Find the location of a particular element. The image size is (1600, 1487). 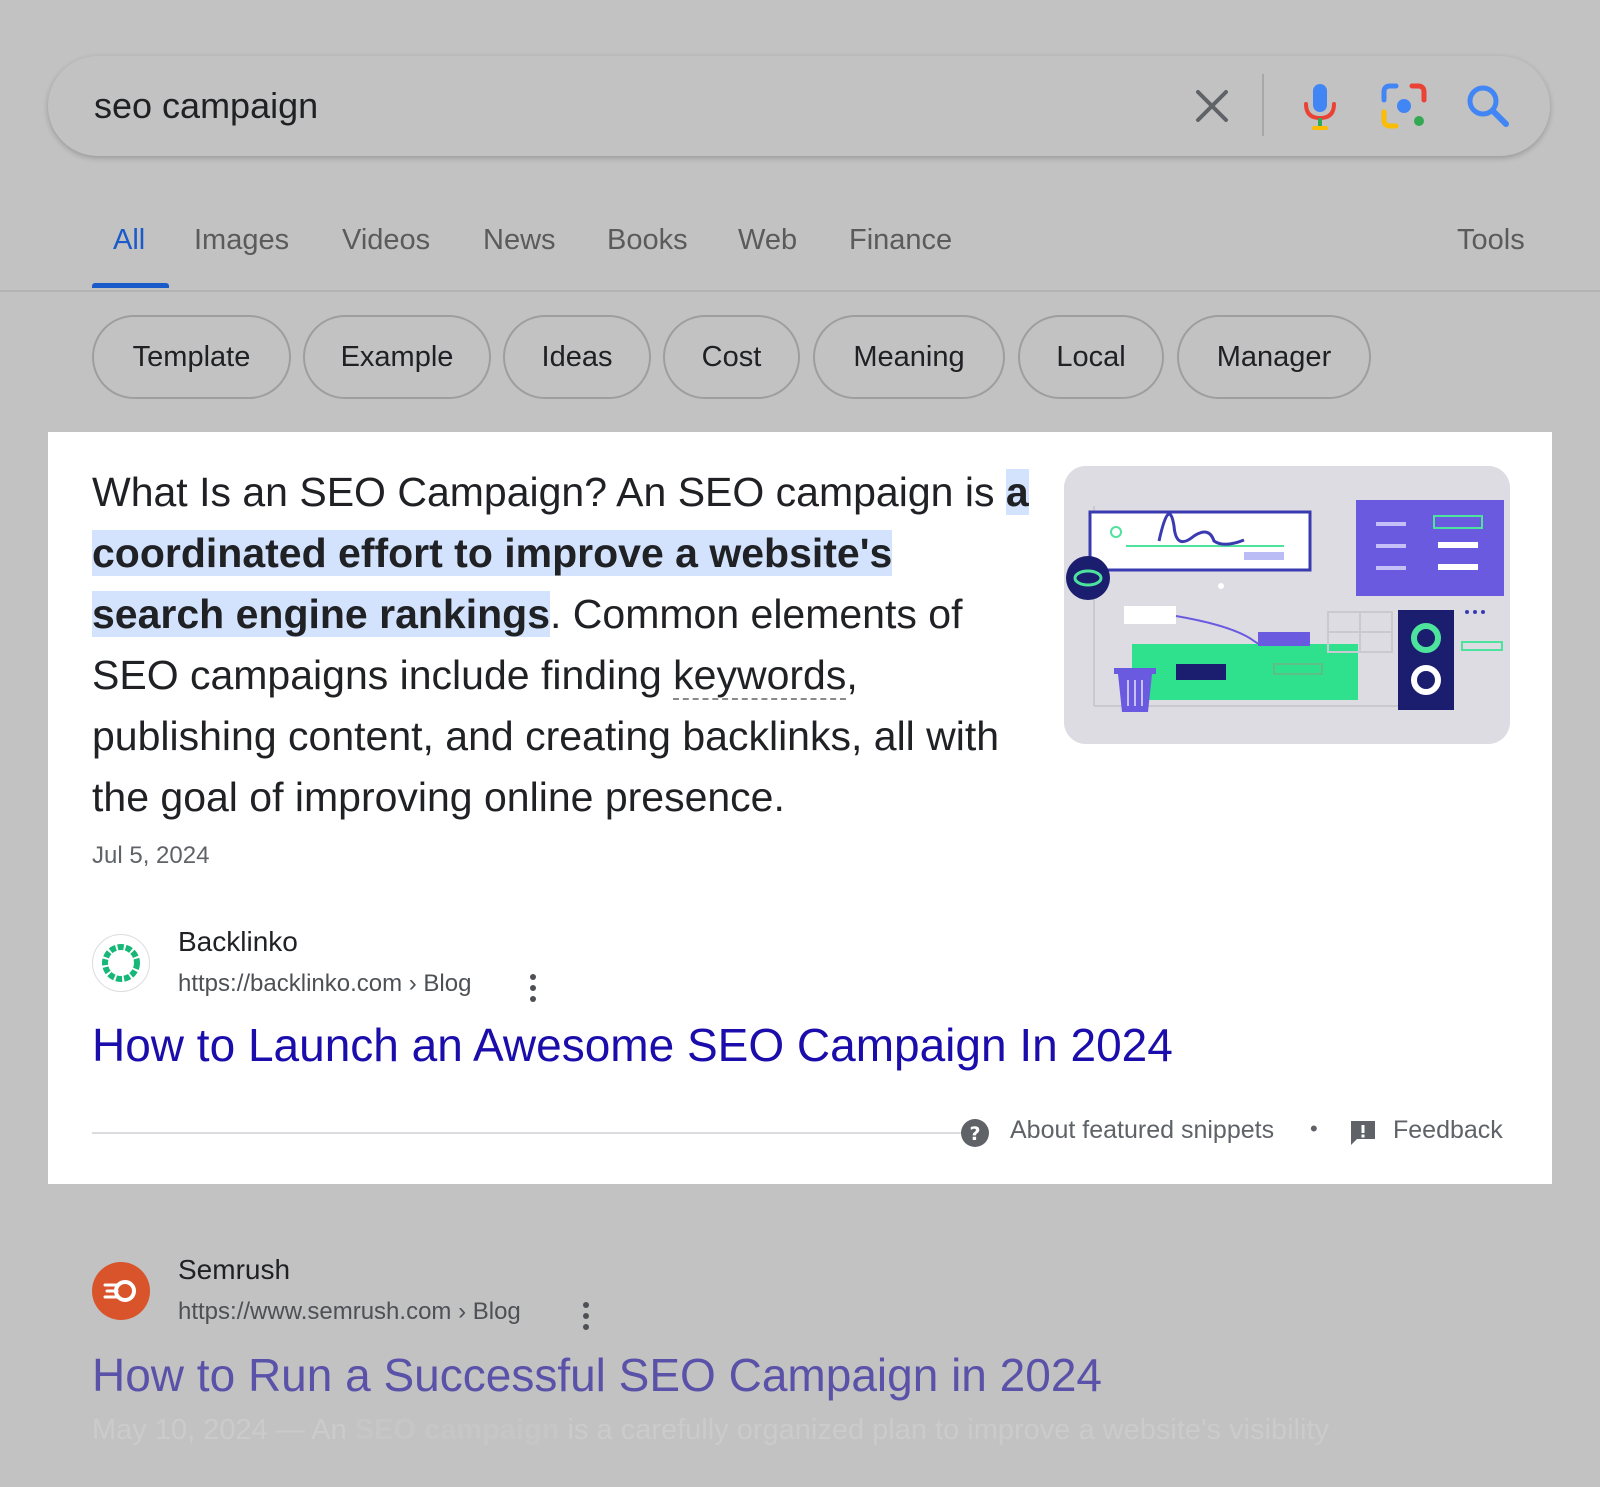

search-icon is located at coordinates (1488, 106).